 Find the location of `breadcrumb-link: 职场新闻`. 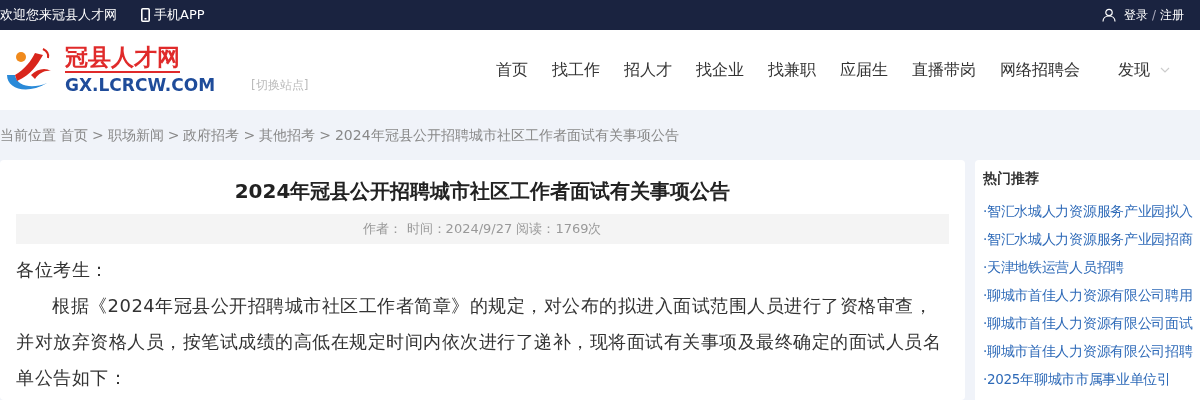

breadcrumb-link: 职场新闻 is located at coordinates (135, 135).